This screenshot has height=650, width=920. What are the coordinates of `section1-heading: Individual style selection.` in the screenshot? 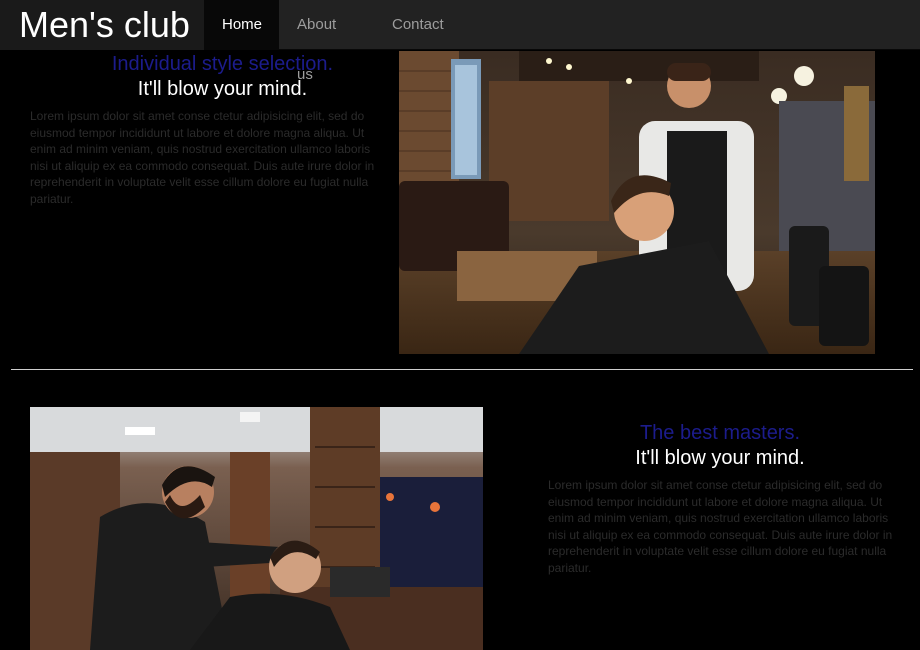 It's located at (222, 64).